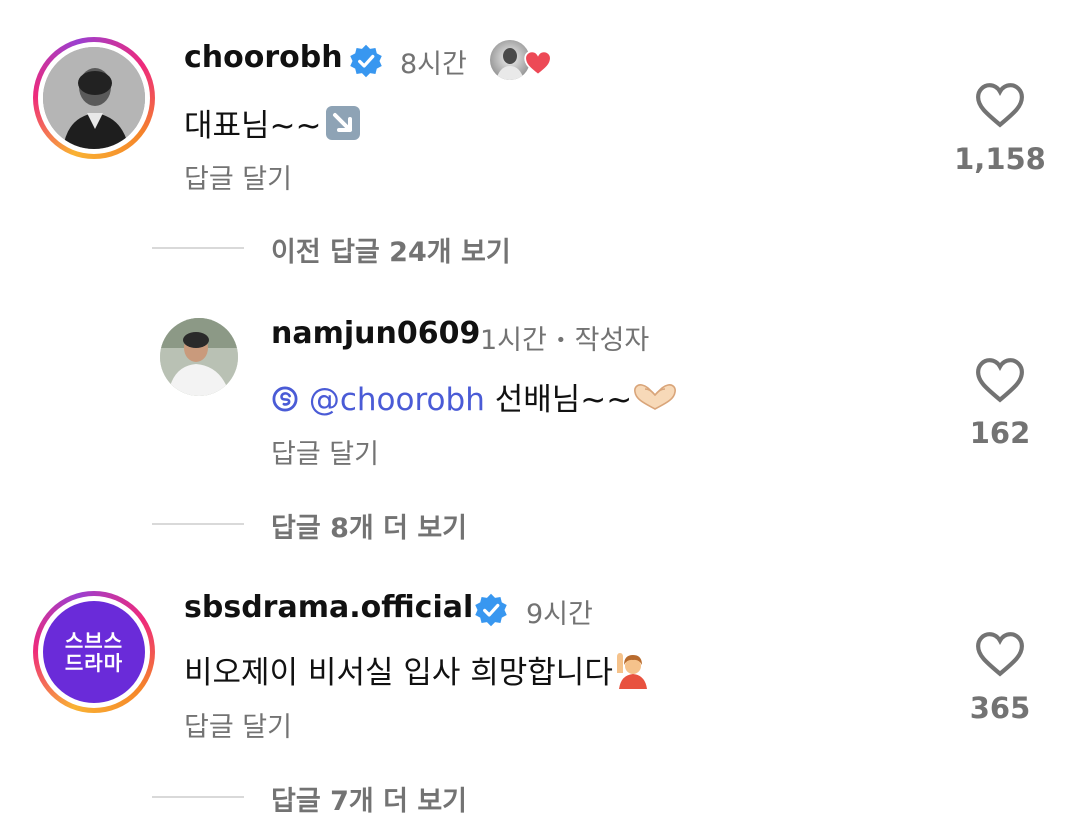 Image resolution: width=1080 pixels, height=838 pixels. What do you see at coordinates (94, 663) in the screenshot?
I see `sbs-logo-line2: 드라마` at bounding box center [94, 663].